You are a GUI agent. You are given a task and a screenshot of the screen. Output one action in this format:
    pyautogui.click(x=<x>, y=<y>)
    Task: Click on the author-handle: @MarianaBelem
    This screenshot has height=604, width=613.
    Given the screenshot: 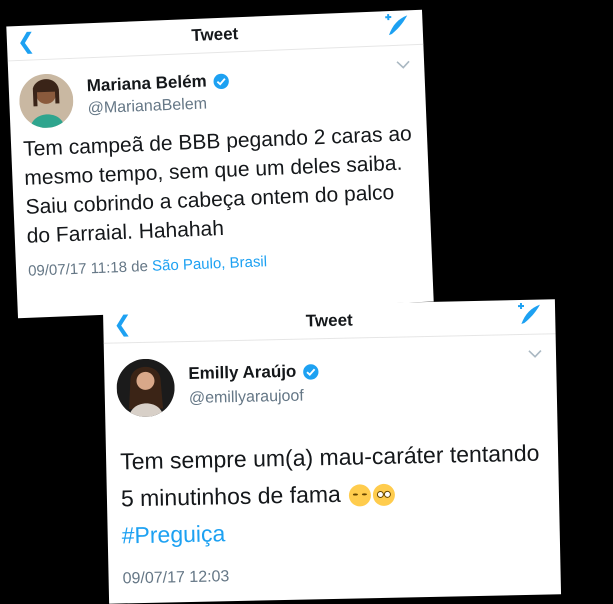 What is the action you would take?
    pyautogui.click(x=147, y=106)
    